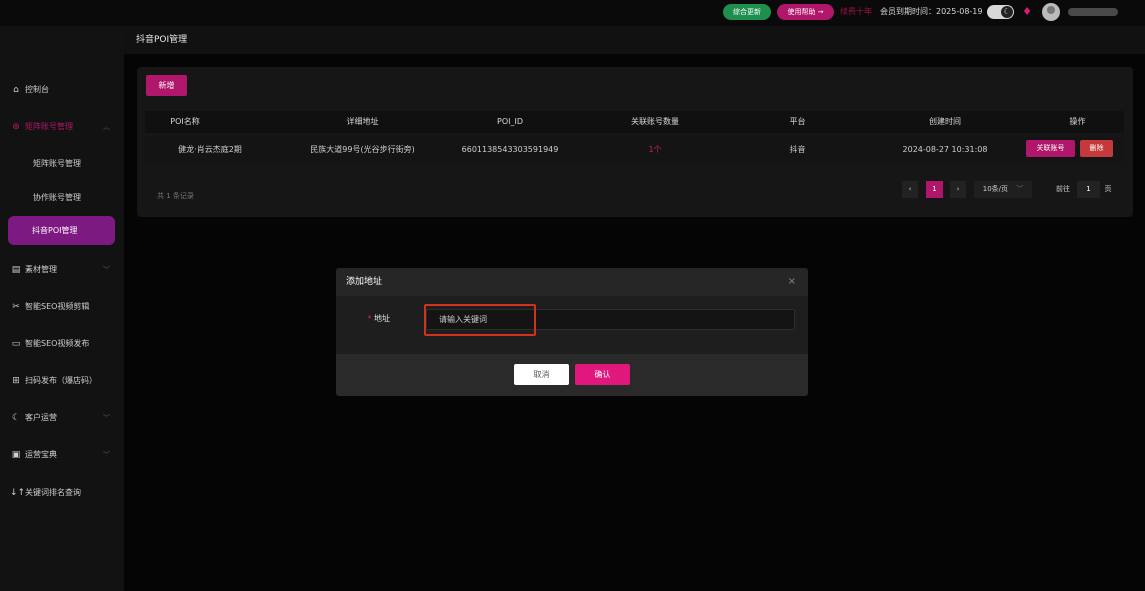 This screenshot has height=591, width=1145. What do you see at coordinates (805, 12) in the screenshot?
I see `help-button: 使用帮助 →` at bounding box center [805, 12].